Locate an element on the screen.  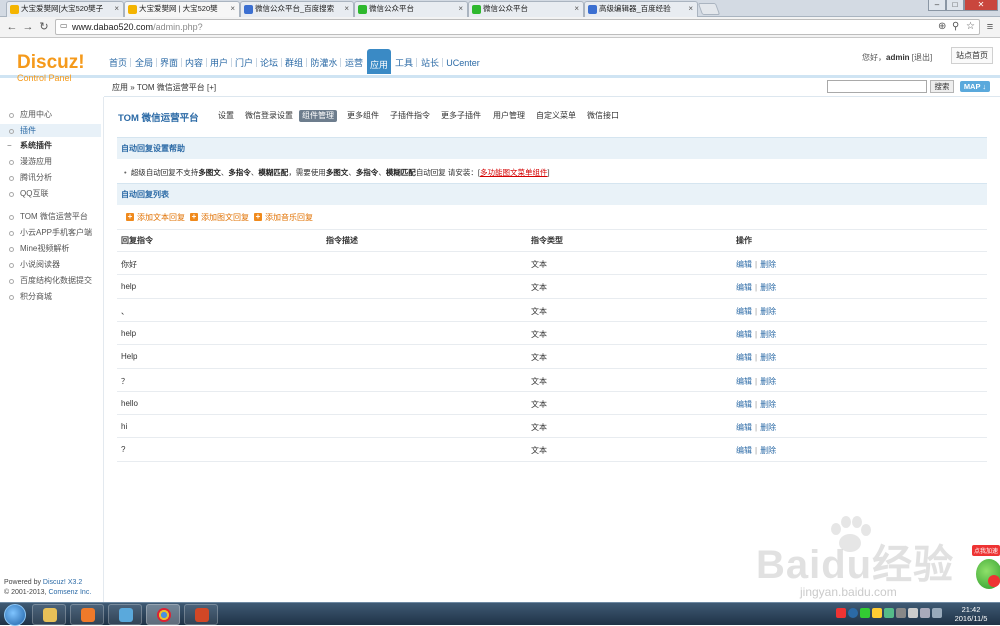
top-nav-8: 防灌水 is located at coordinates (324, 63).